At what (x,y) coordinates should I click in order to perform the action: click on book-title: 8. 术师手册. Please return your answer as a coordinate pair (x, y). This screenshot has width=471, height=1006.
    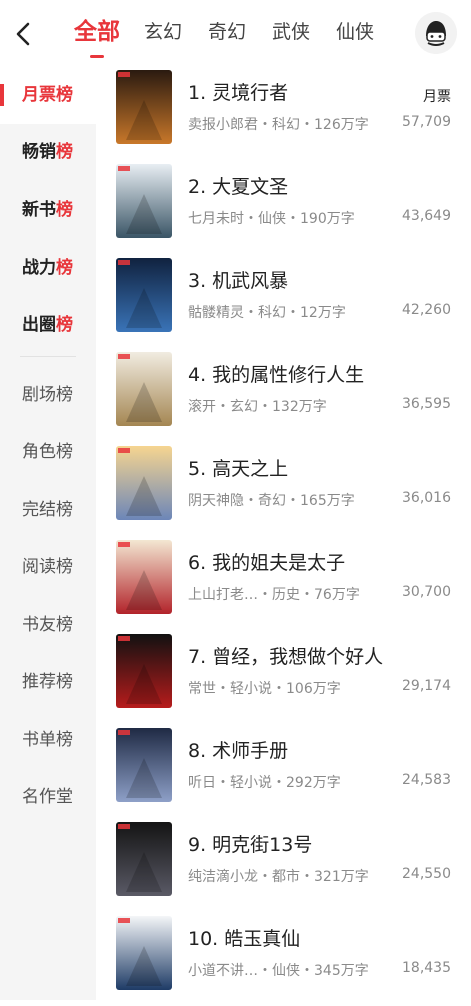
    Looking at the image, I should click on (238, 749).